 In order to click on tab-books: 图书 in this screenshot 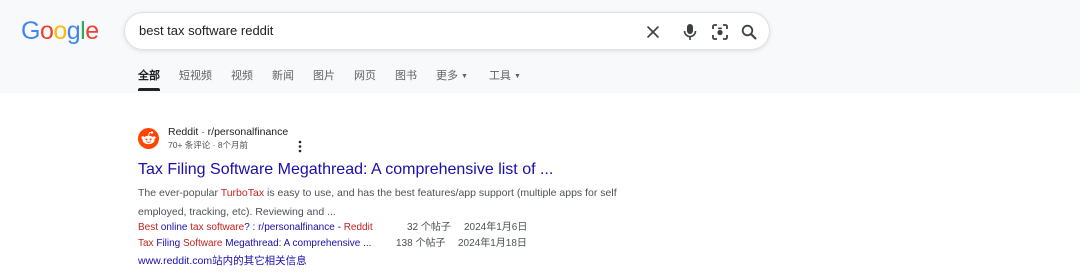, I will do `click(406, 81)`.